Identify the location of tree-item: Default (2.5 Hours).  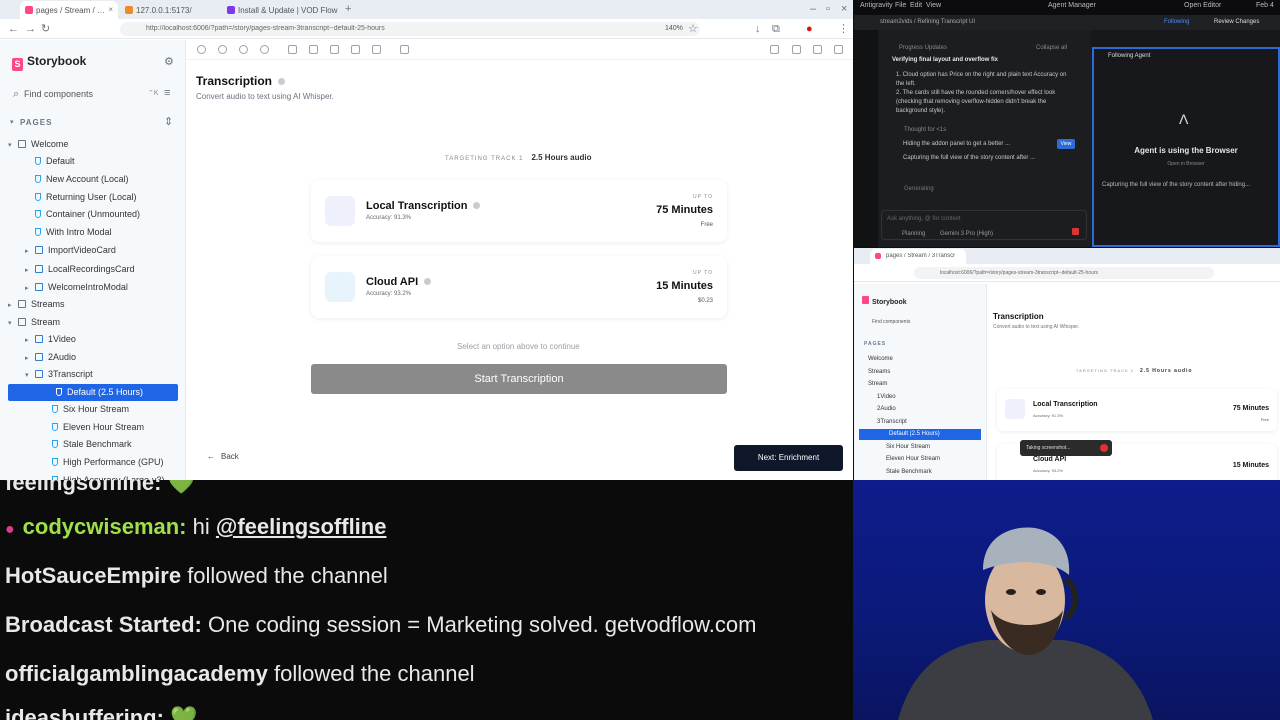
(93, 392).